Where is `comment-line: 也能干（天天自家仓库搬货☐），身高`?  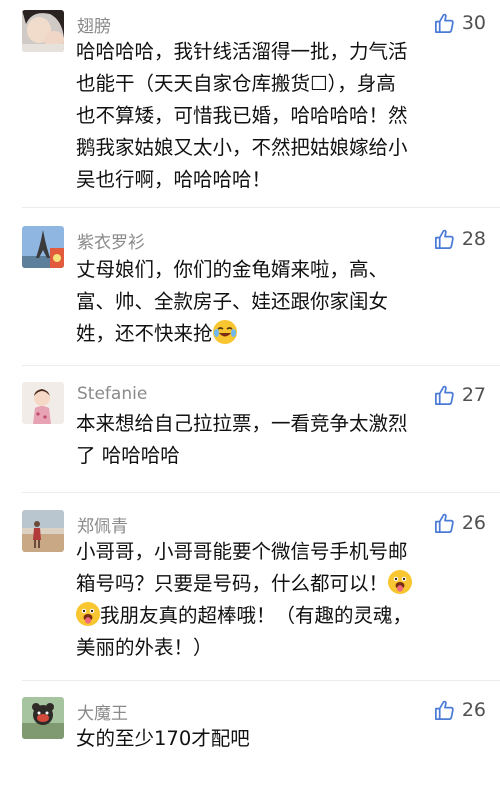
comment-line: 也能干（天天自家仓库搬货☐），身高 is located at coordinates (236, 83).